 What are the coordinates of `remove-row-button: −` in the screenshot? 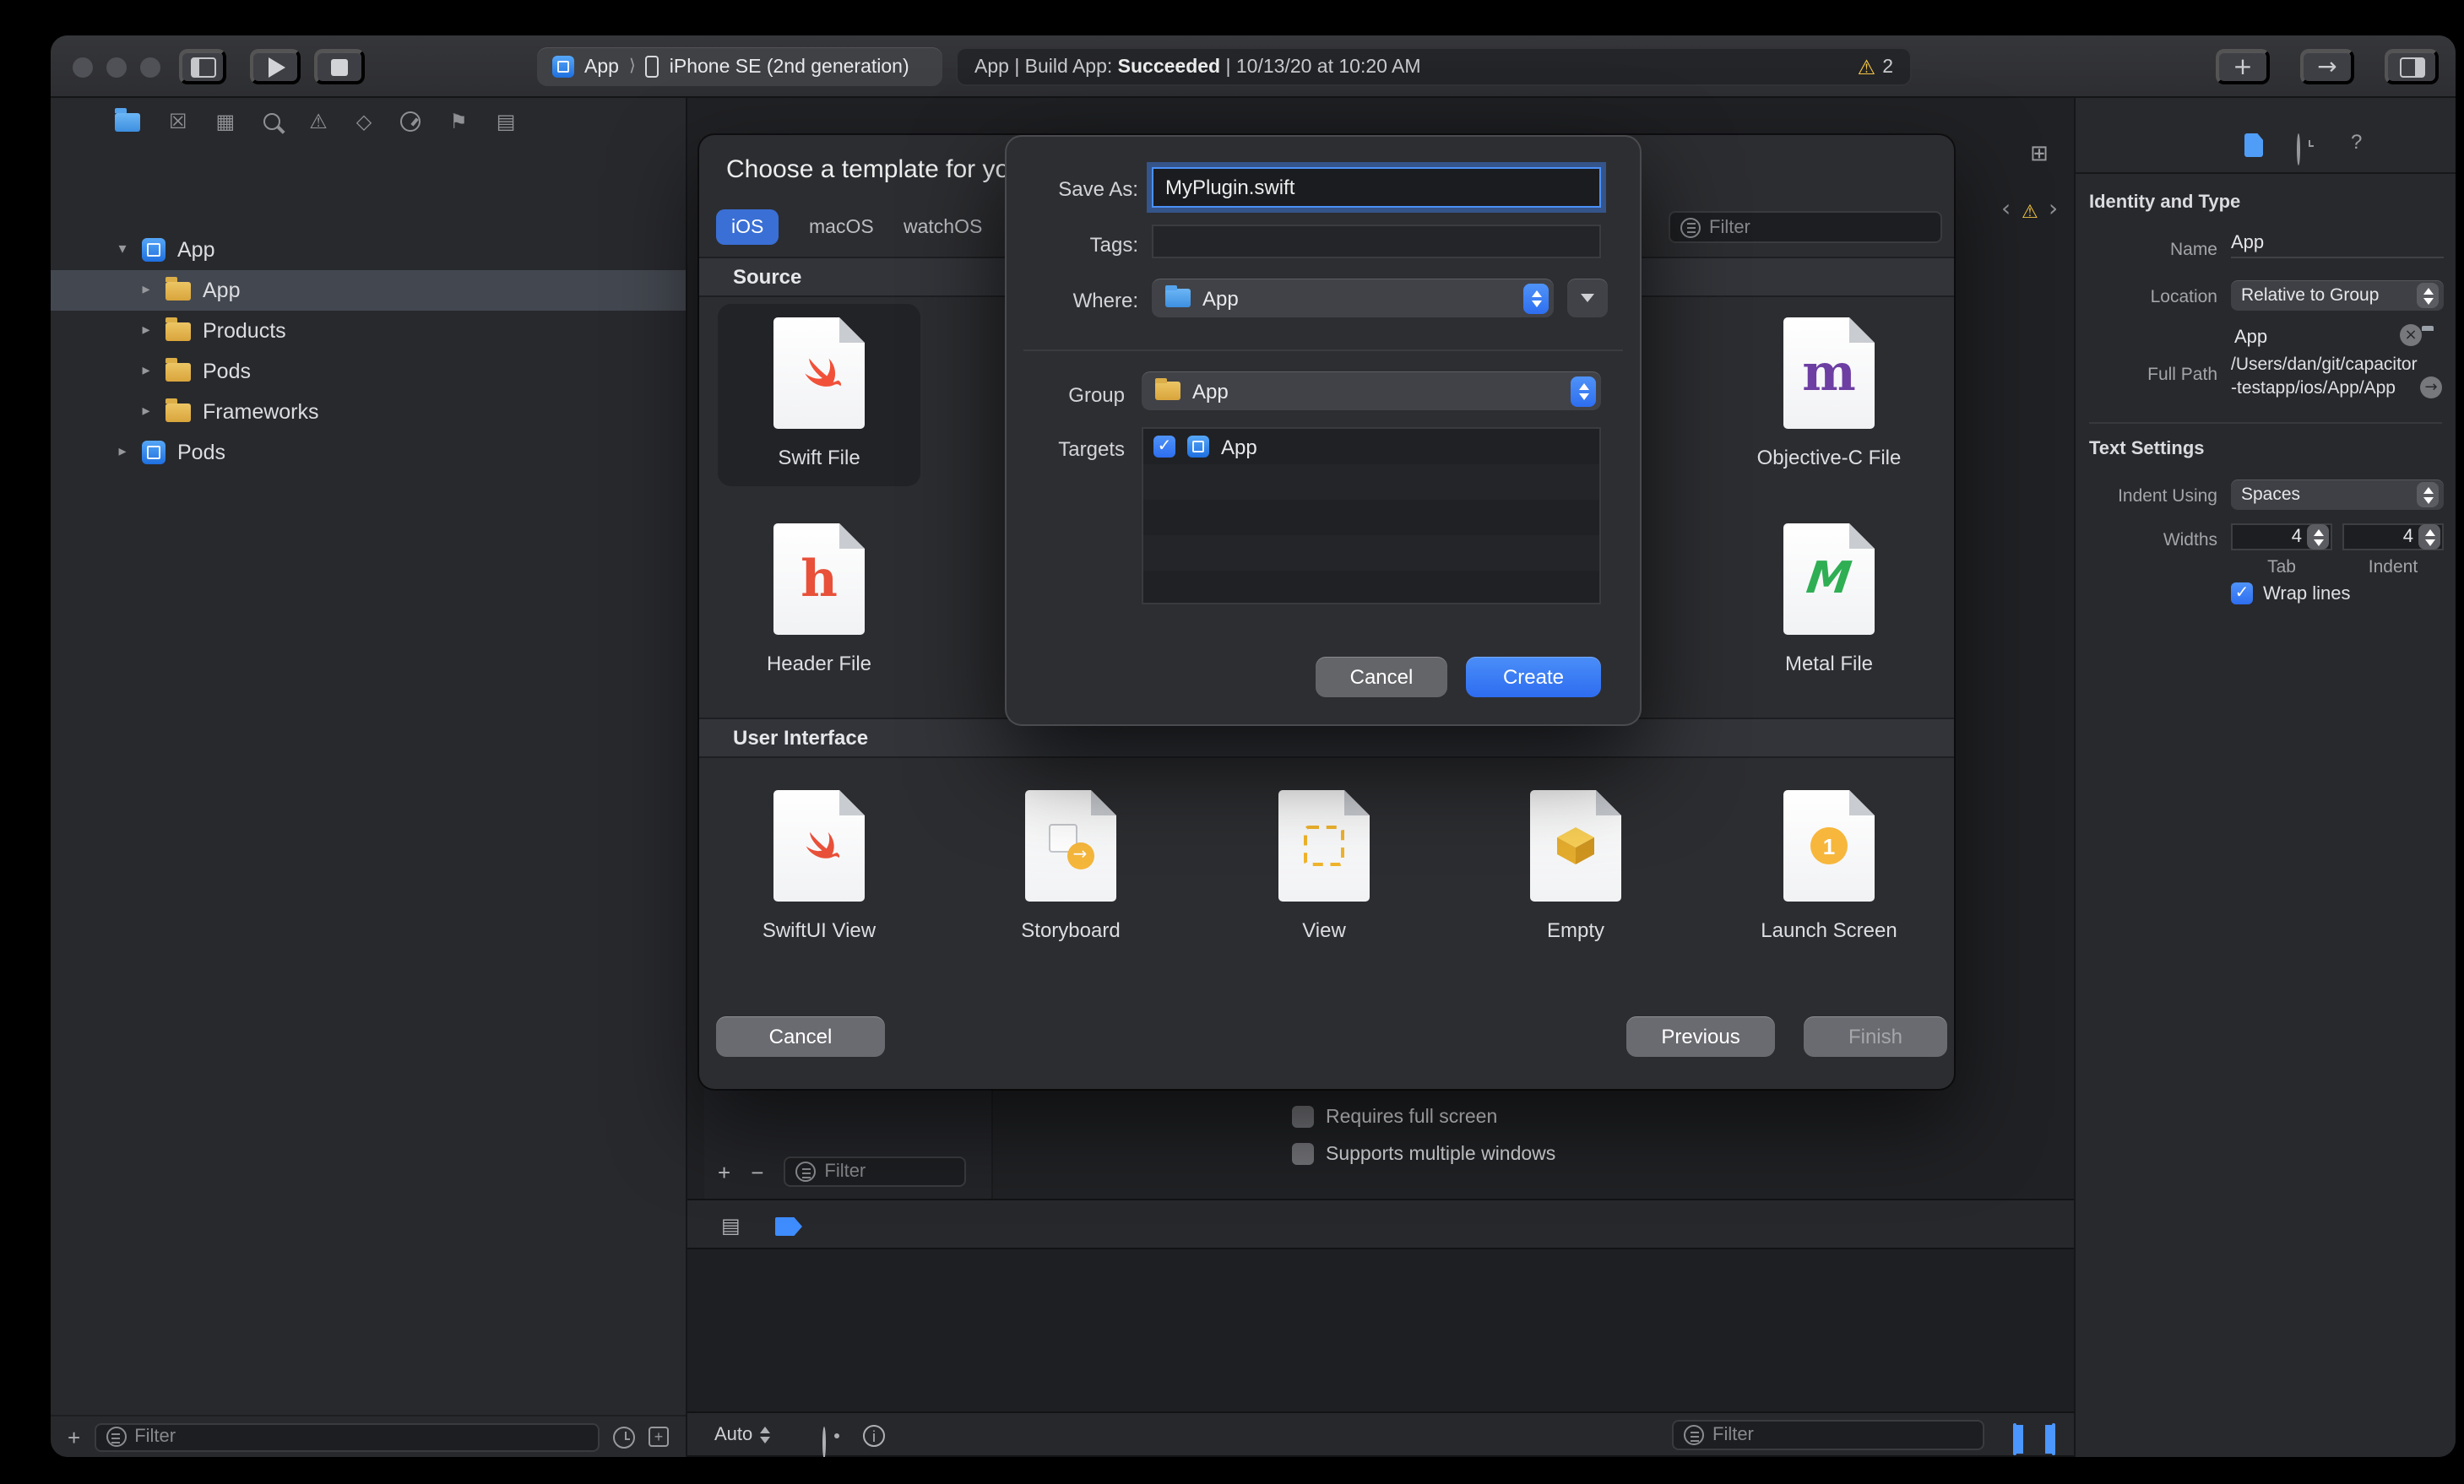 It's located at (757, 1171).